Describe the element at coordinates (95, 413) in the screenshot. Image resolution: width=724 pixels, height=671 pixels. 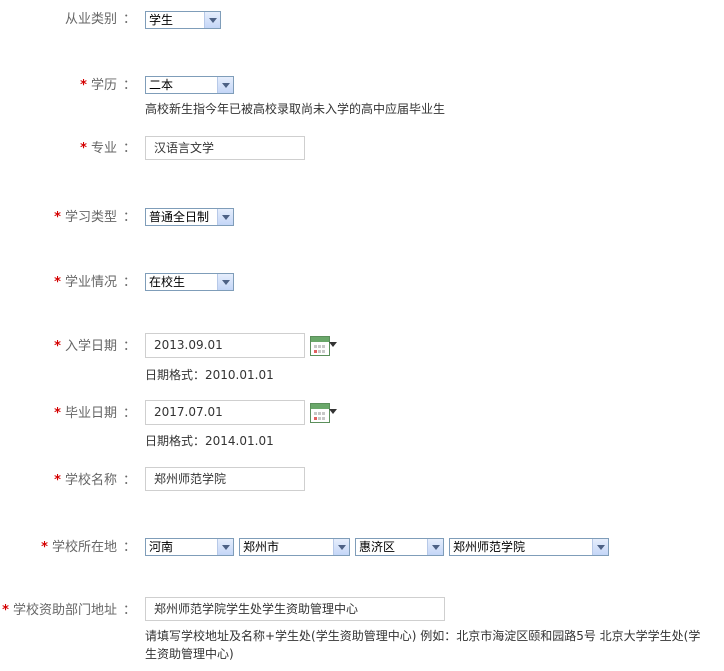
I see `graduation-date-label: * 毕业日期：` at that location.